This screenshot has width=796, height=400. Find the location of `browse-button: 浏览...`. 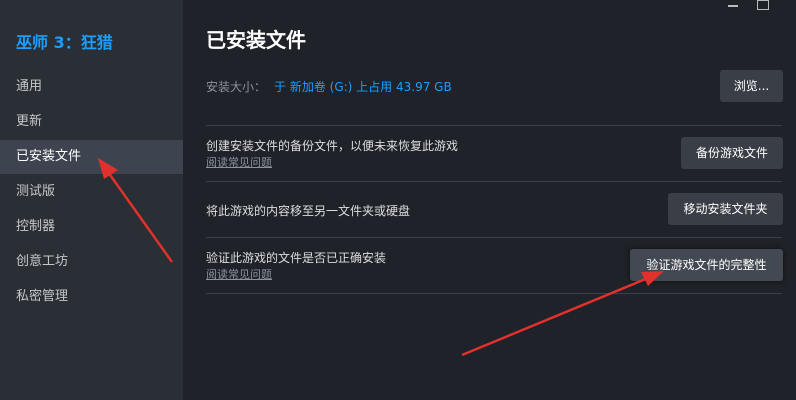

browse-button: 浏览... is located at coordinates (751, 86).